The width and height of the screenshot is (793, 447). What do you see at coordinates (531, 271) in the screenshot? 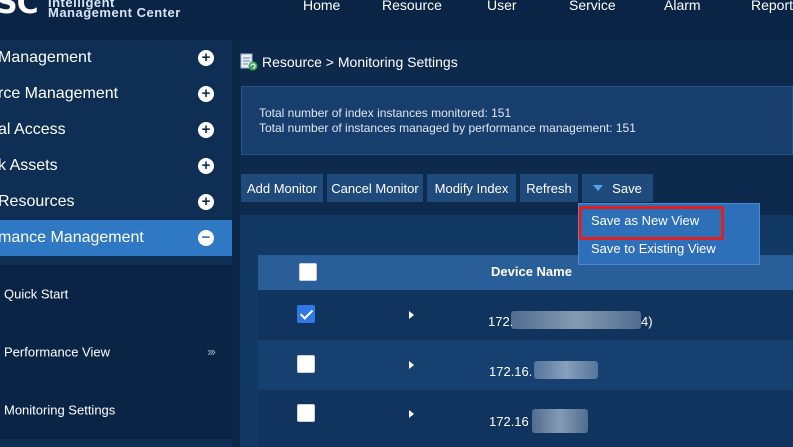
I see `column-device-name: Device Name` at bounding box center [531, 271].